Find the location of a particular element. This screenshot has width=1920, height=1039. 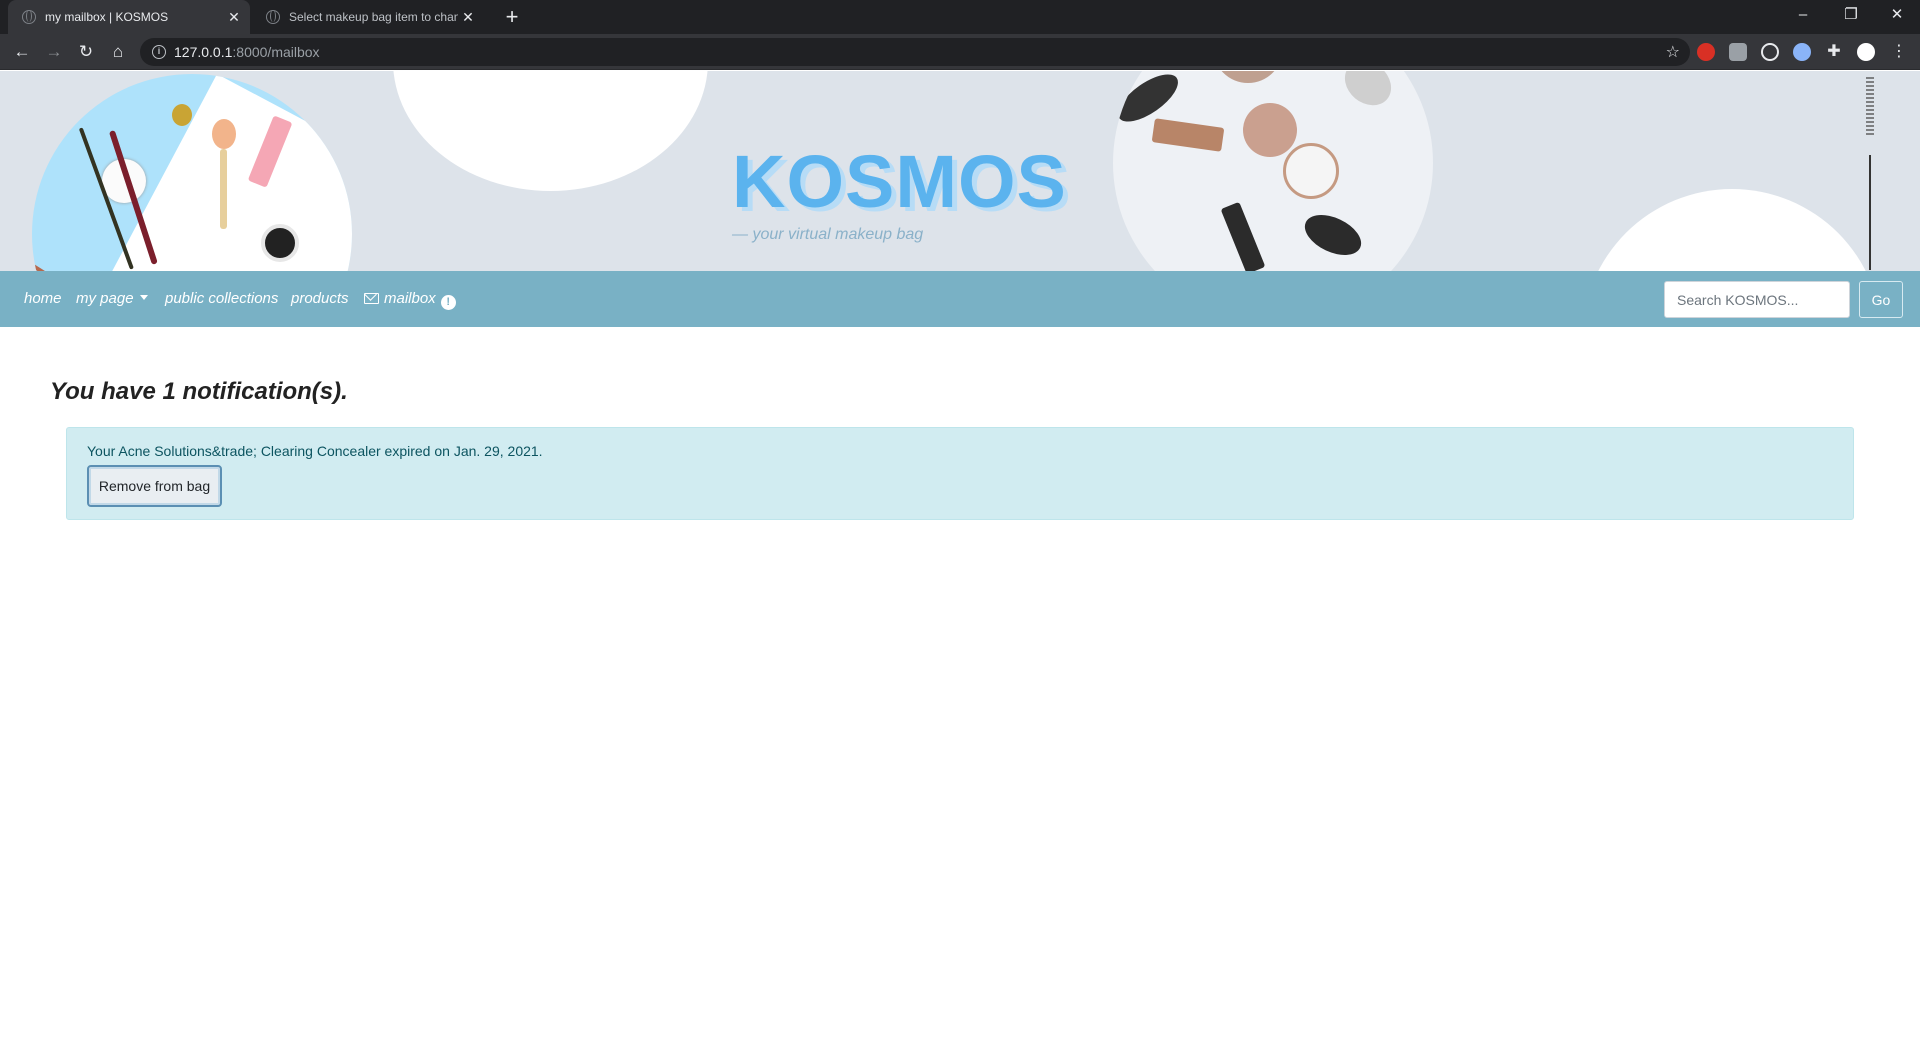

nav-mailbox-link: mailbox! is located at coordinates (410, 300).